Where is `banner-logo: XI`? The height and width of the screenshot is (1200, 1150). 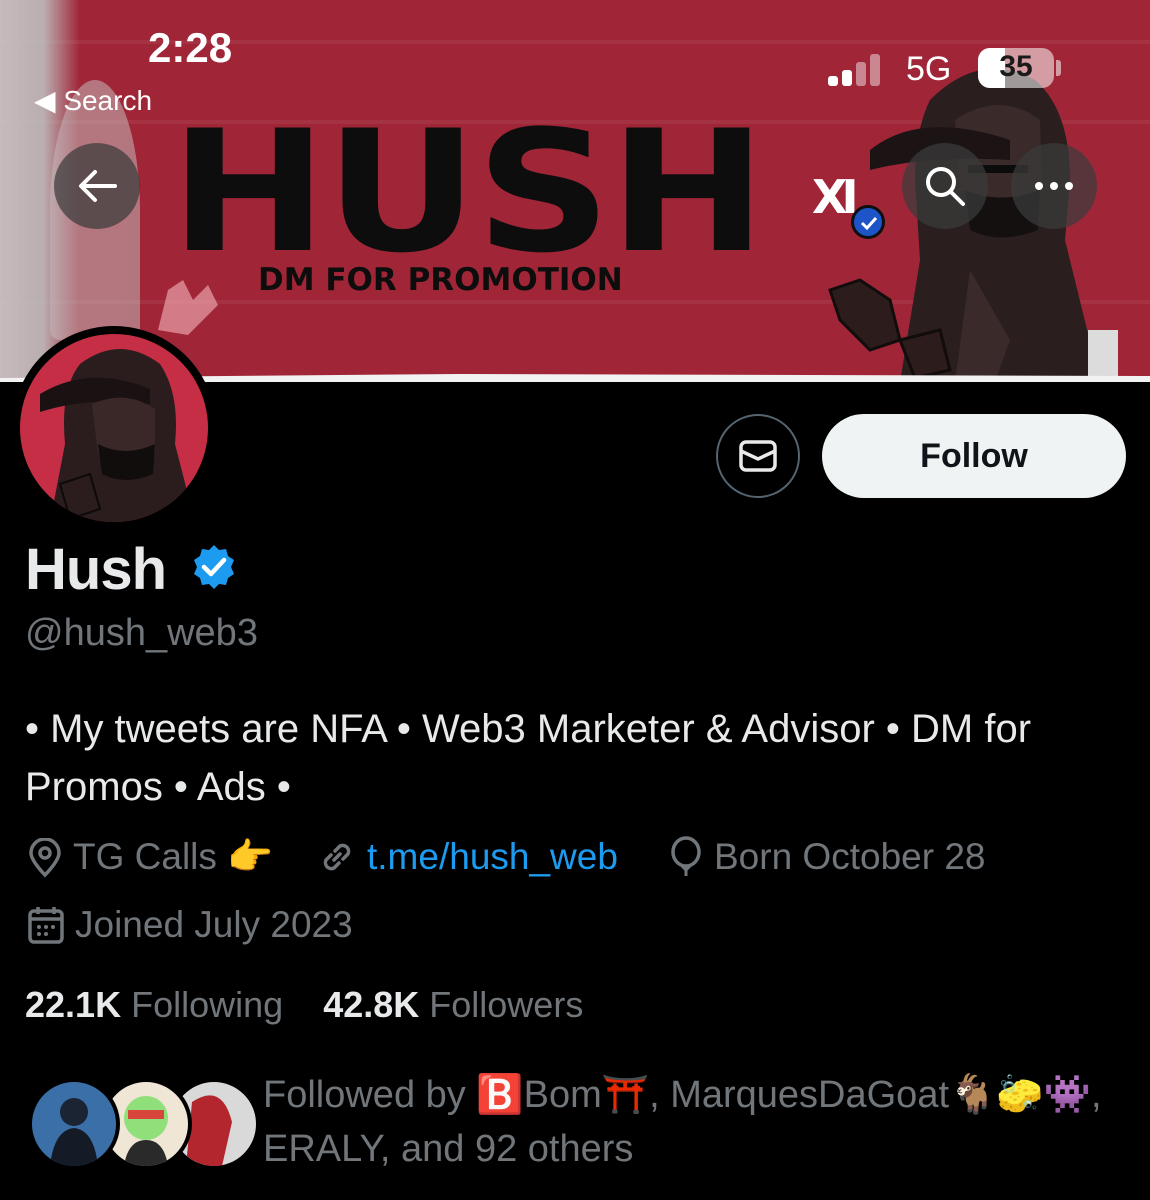 banner-logo: XI is located at coordinates (835, 197).